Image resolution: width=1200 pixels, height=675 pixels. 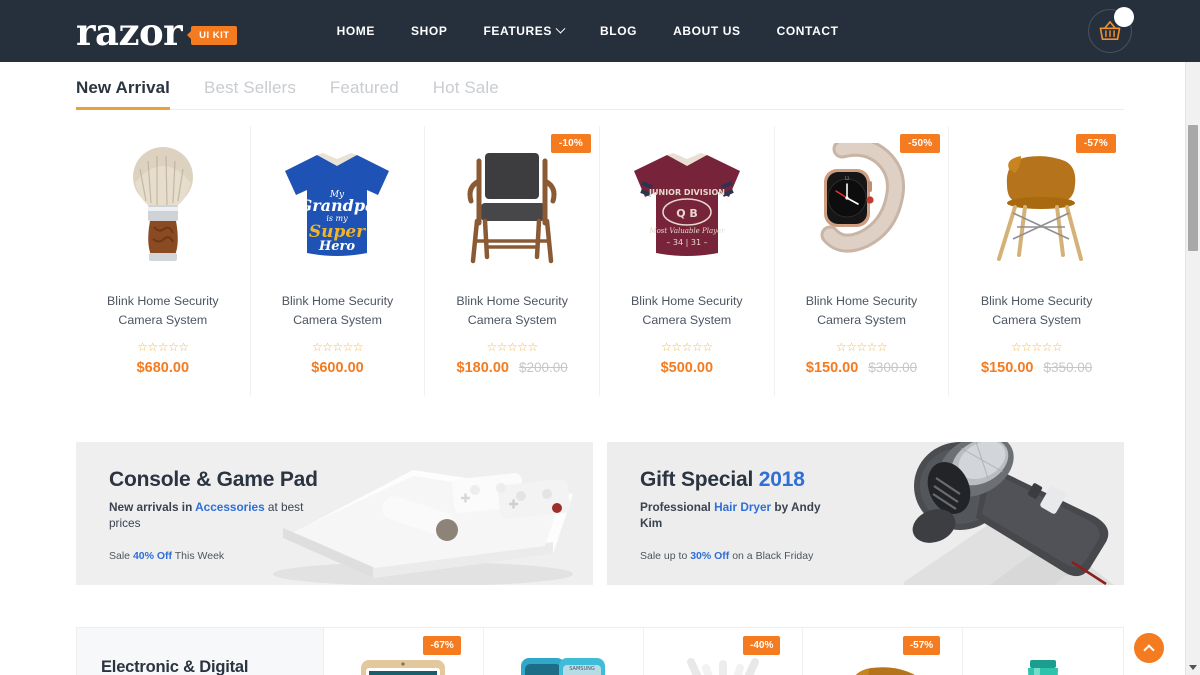 I want to click on electronic-digital-section: Electronic & Digital -67% 9:41, so click(x=600, y=651).